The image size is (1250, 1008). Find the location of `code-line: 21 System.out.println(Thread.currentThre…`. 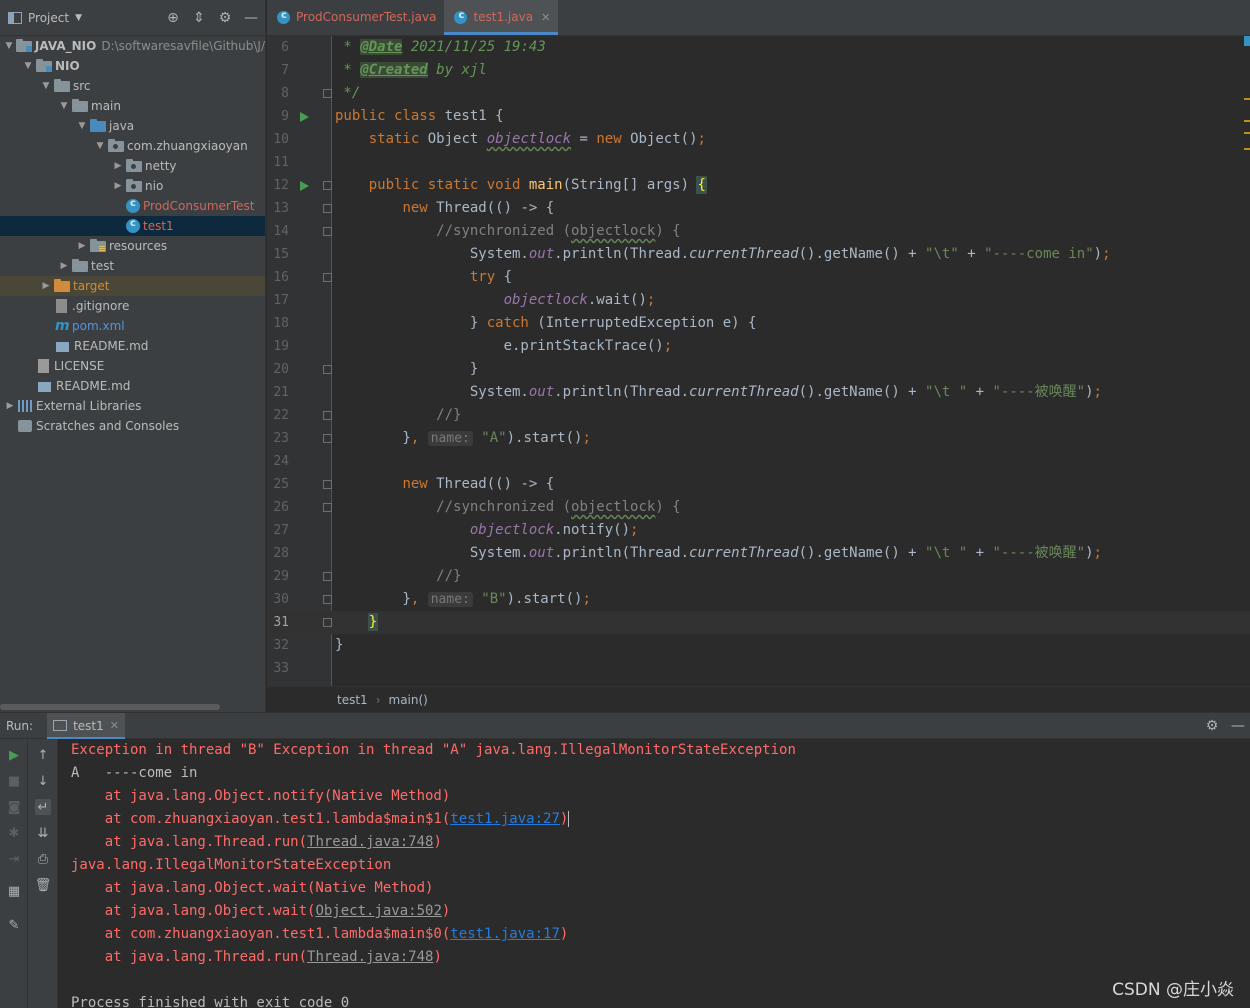

code-line: 21 System.out.println(Thread.currentThre… is located at coordinates (758, 392).